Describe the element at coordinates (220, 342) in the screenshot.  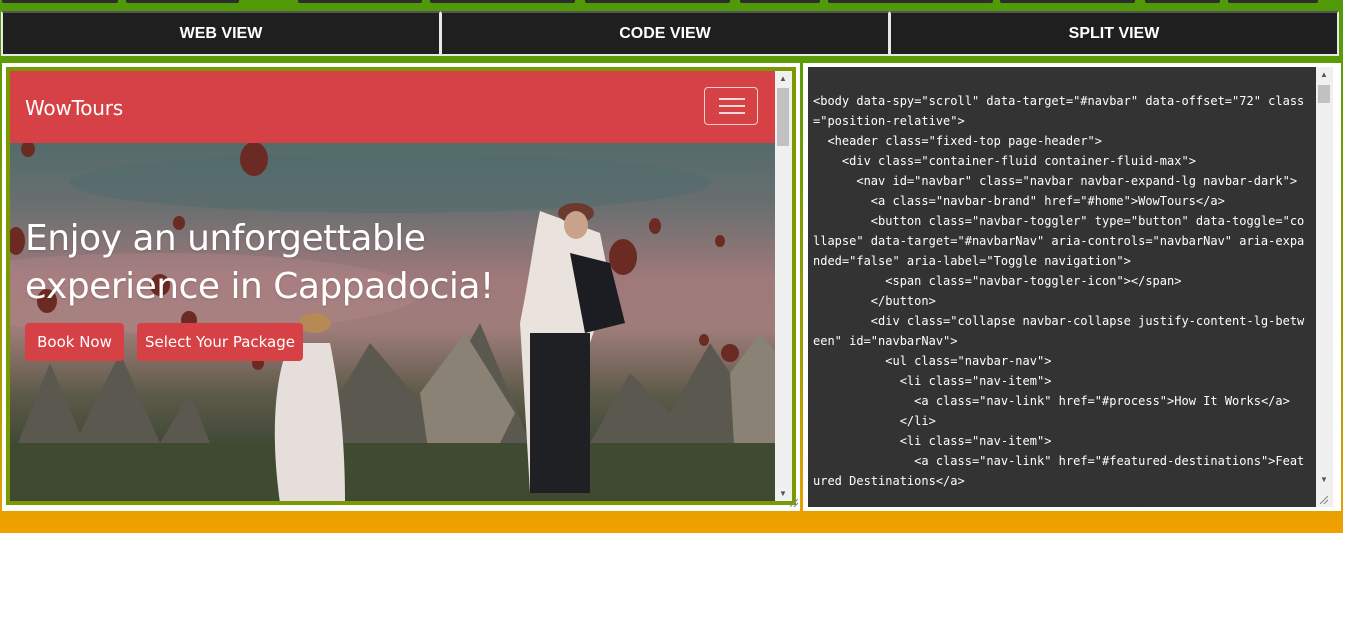
I see `select-package-button: Select Your Package` at that location.